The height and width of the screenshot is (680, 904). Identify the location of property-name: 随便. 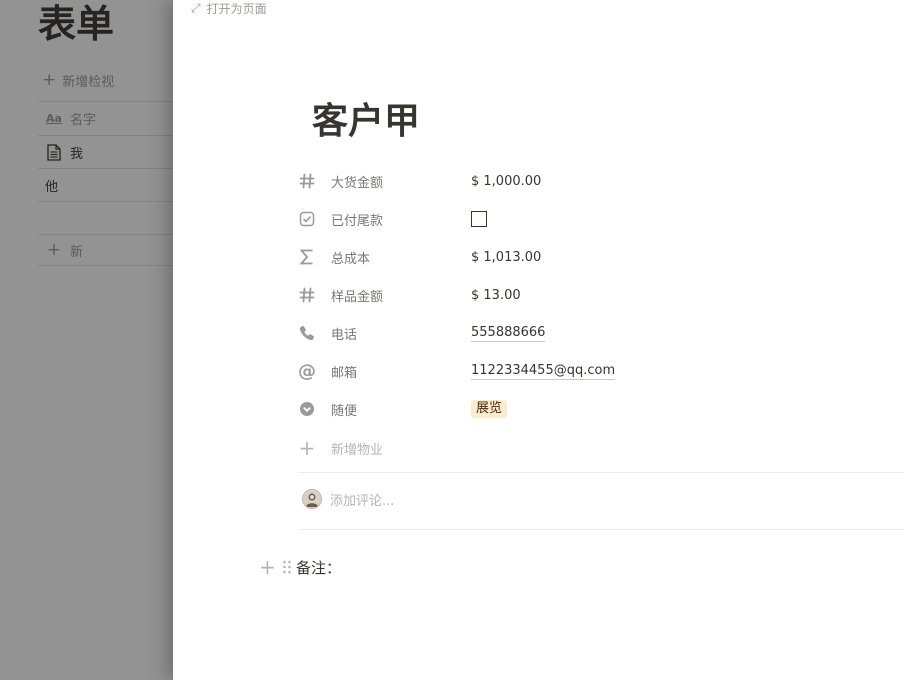
(344, 411).